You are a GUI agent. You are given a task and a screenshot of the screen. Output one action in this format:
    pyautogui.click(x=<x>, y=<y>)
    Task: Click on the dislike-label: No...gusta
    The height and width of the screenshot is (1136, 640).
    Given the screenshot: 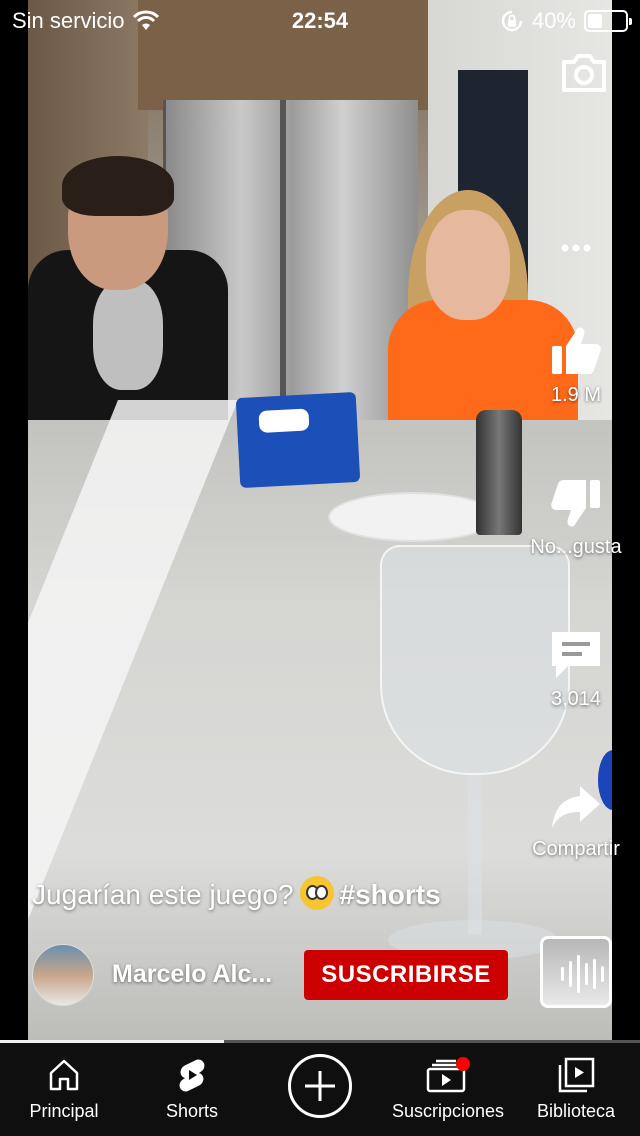 What is the action you would take?
    pyautogui.click(x=576, y=547)
    